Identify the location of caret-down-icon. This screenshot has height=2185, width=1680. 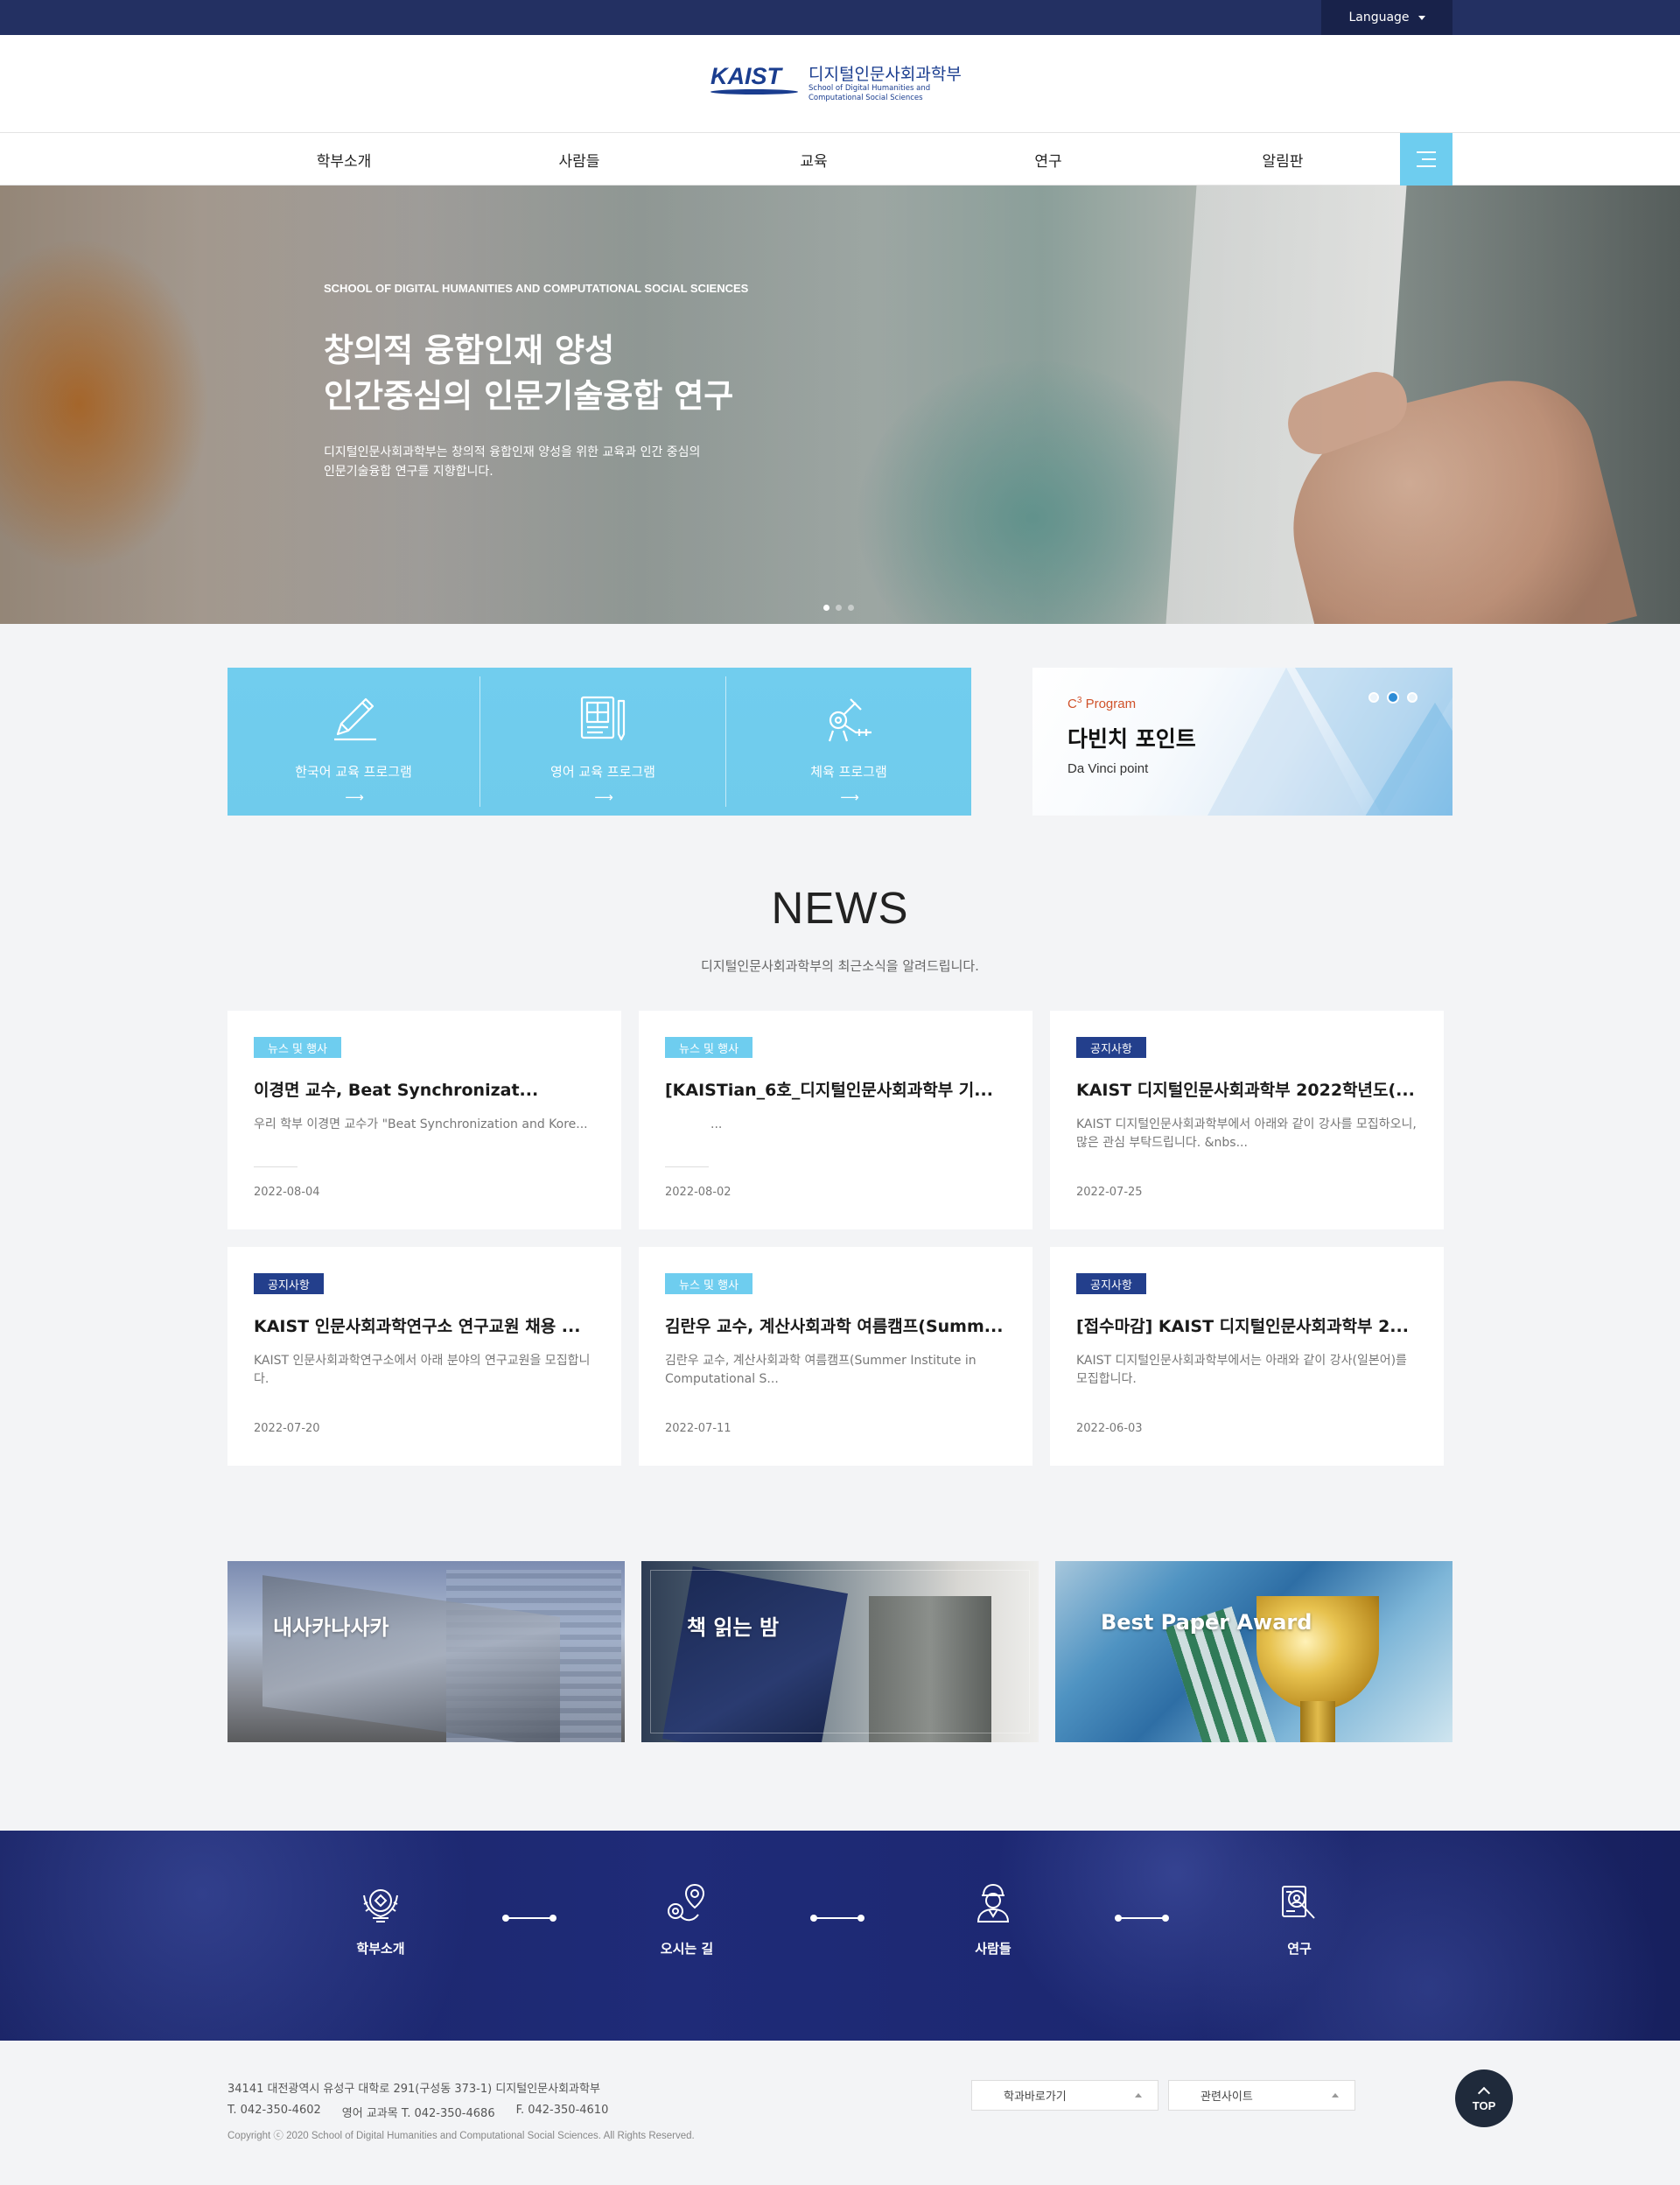
(1421, 17).